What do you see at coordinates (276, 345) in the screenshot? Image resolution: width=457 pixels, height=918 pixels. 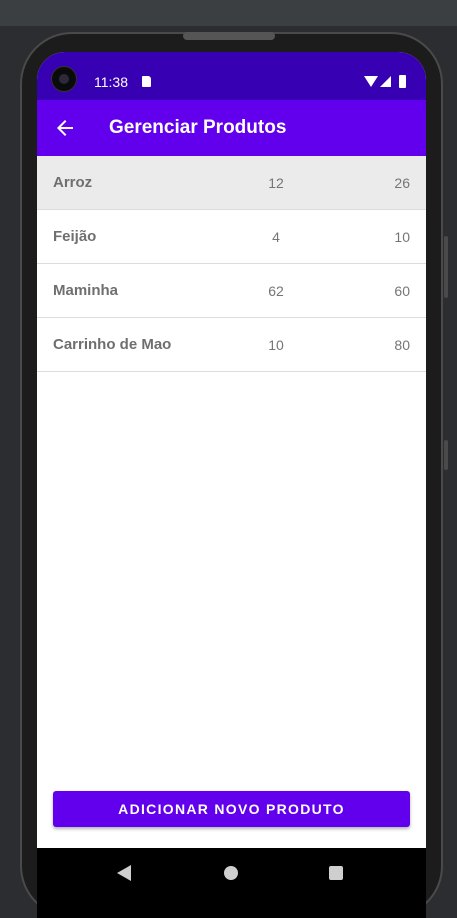 I see `product-quantity: 10` at bounding box center [276, 345].